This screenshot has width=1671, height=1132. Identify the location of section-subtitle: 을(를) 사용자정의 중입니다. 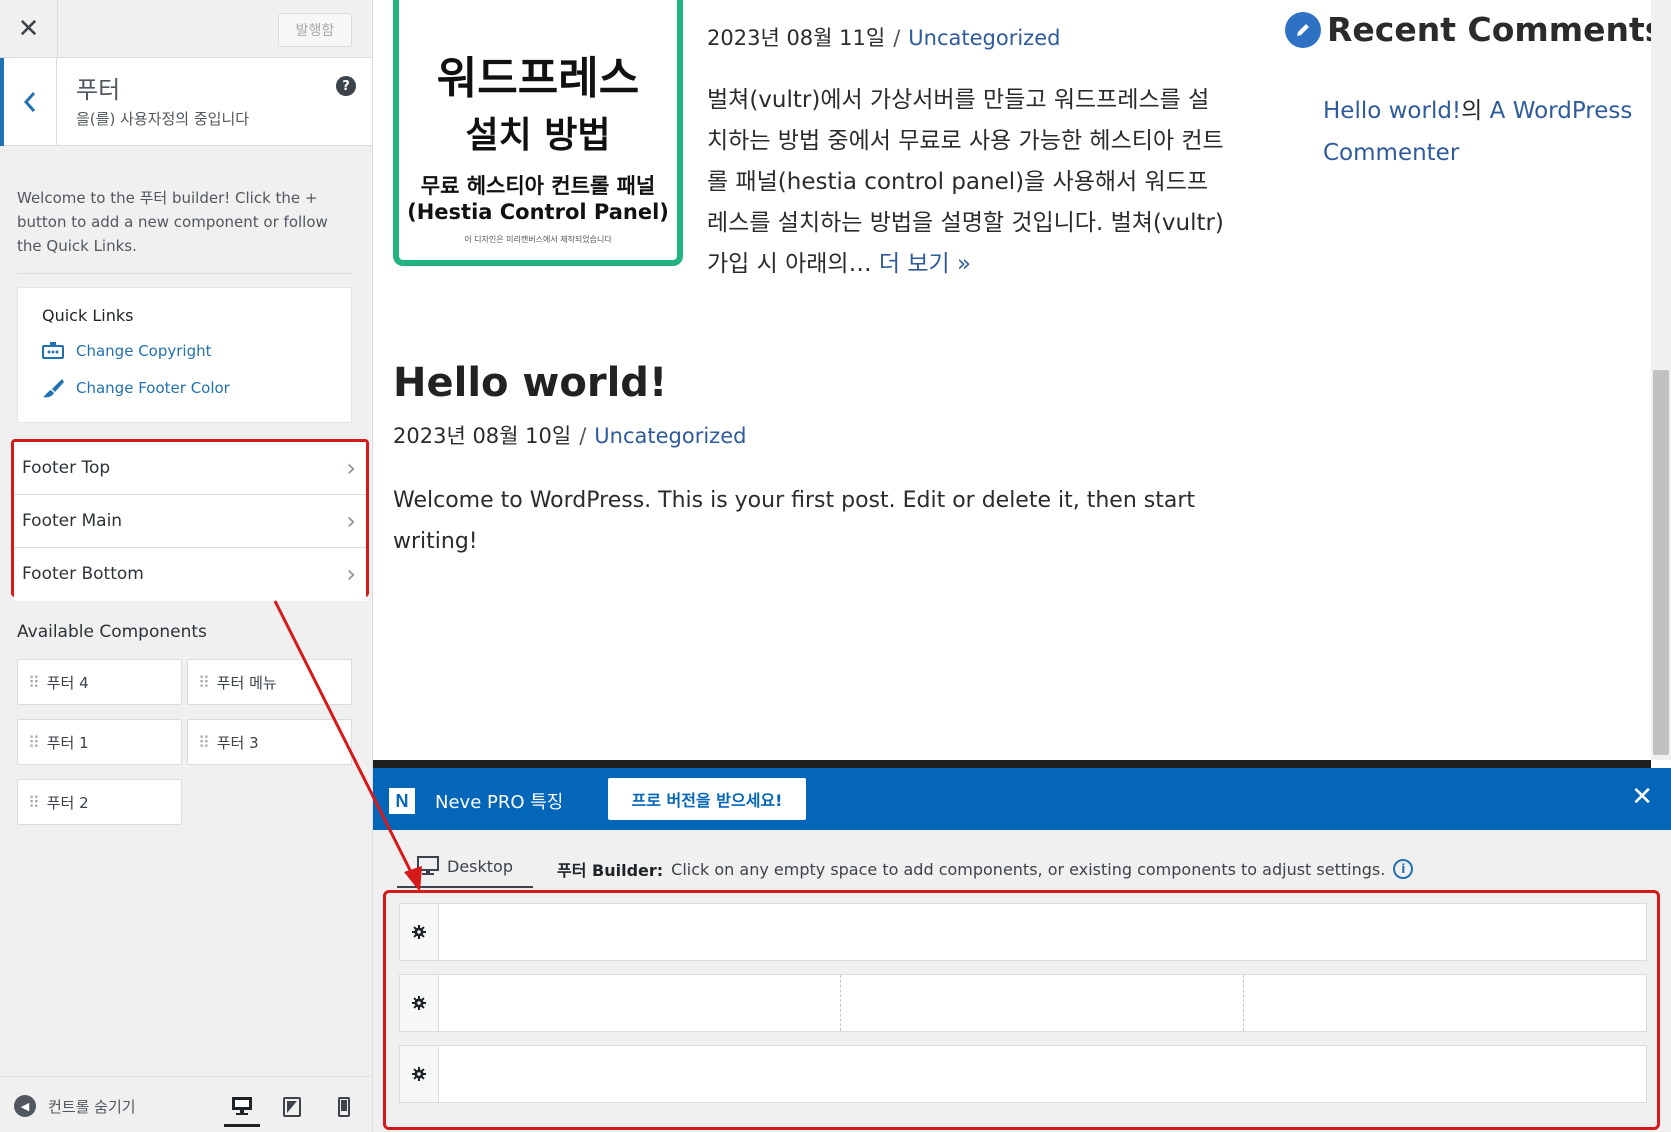
(163, 119).